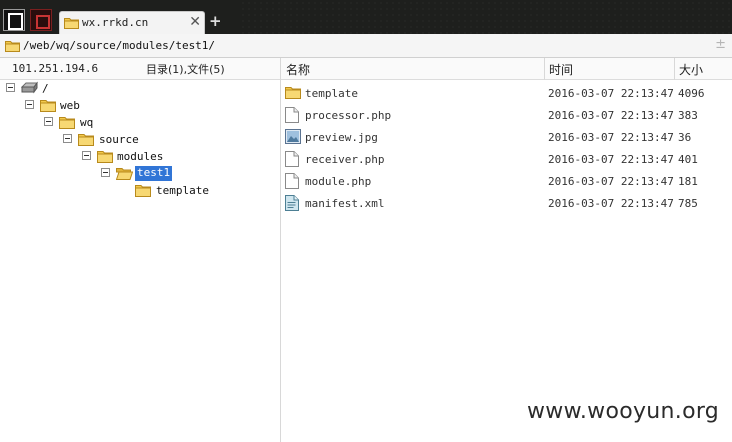 Image resolution: width=732 pixels, height=442 pixels. What do you see at coordinates (341, 137) in the screenshot?
I see `file-name: preview.jpg` at bounding box center [341, 137].